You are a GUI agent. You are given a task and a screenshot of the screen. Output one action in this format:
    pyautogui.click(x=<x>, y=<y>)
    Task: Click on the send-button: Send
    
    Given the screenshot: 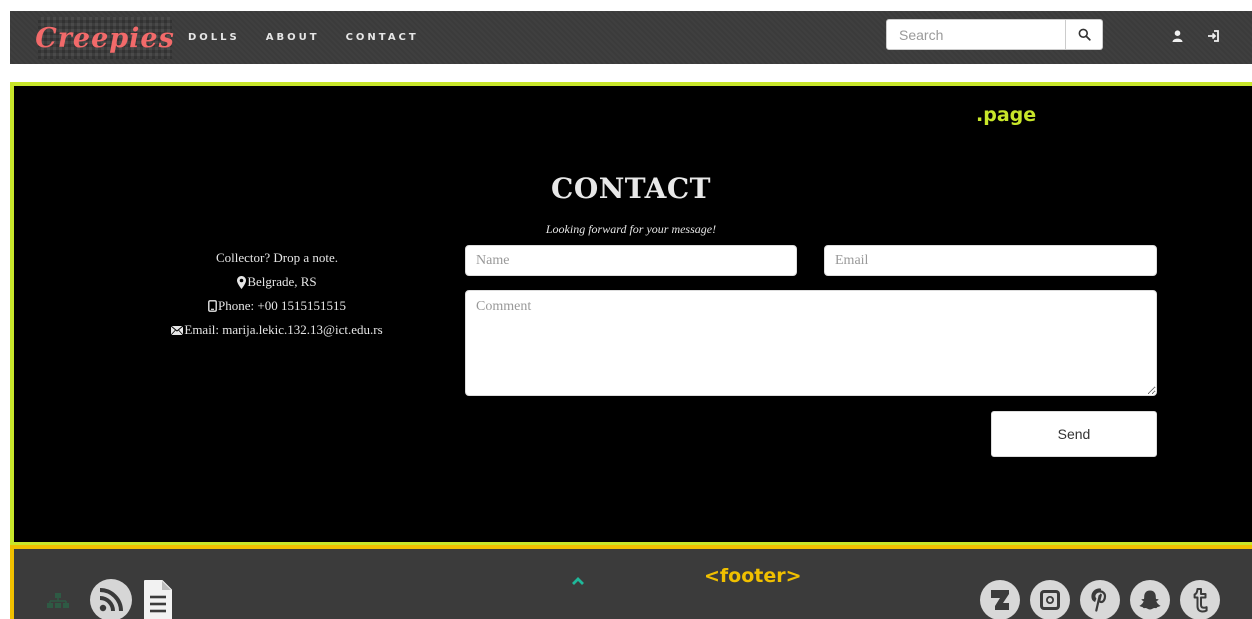 What is the action you would take?
    pyautogui.click(x=1074, y=434)
    